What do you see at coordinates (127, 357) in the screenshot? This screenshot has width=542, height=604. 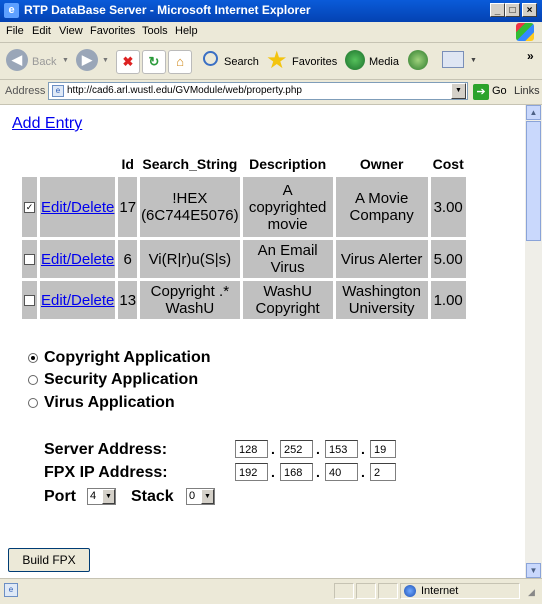 I see `radio-copyright-label: Copyright Application` at bounding box center [127, 357].